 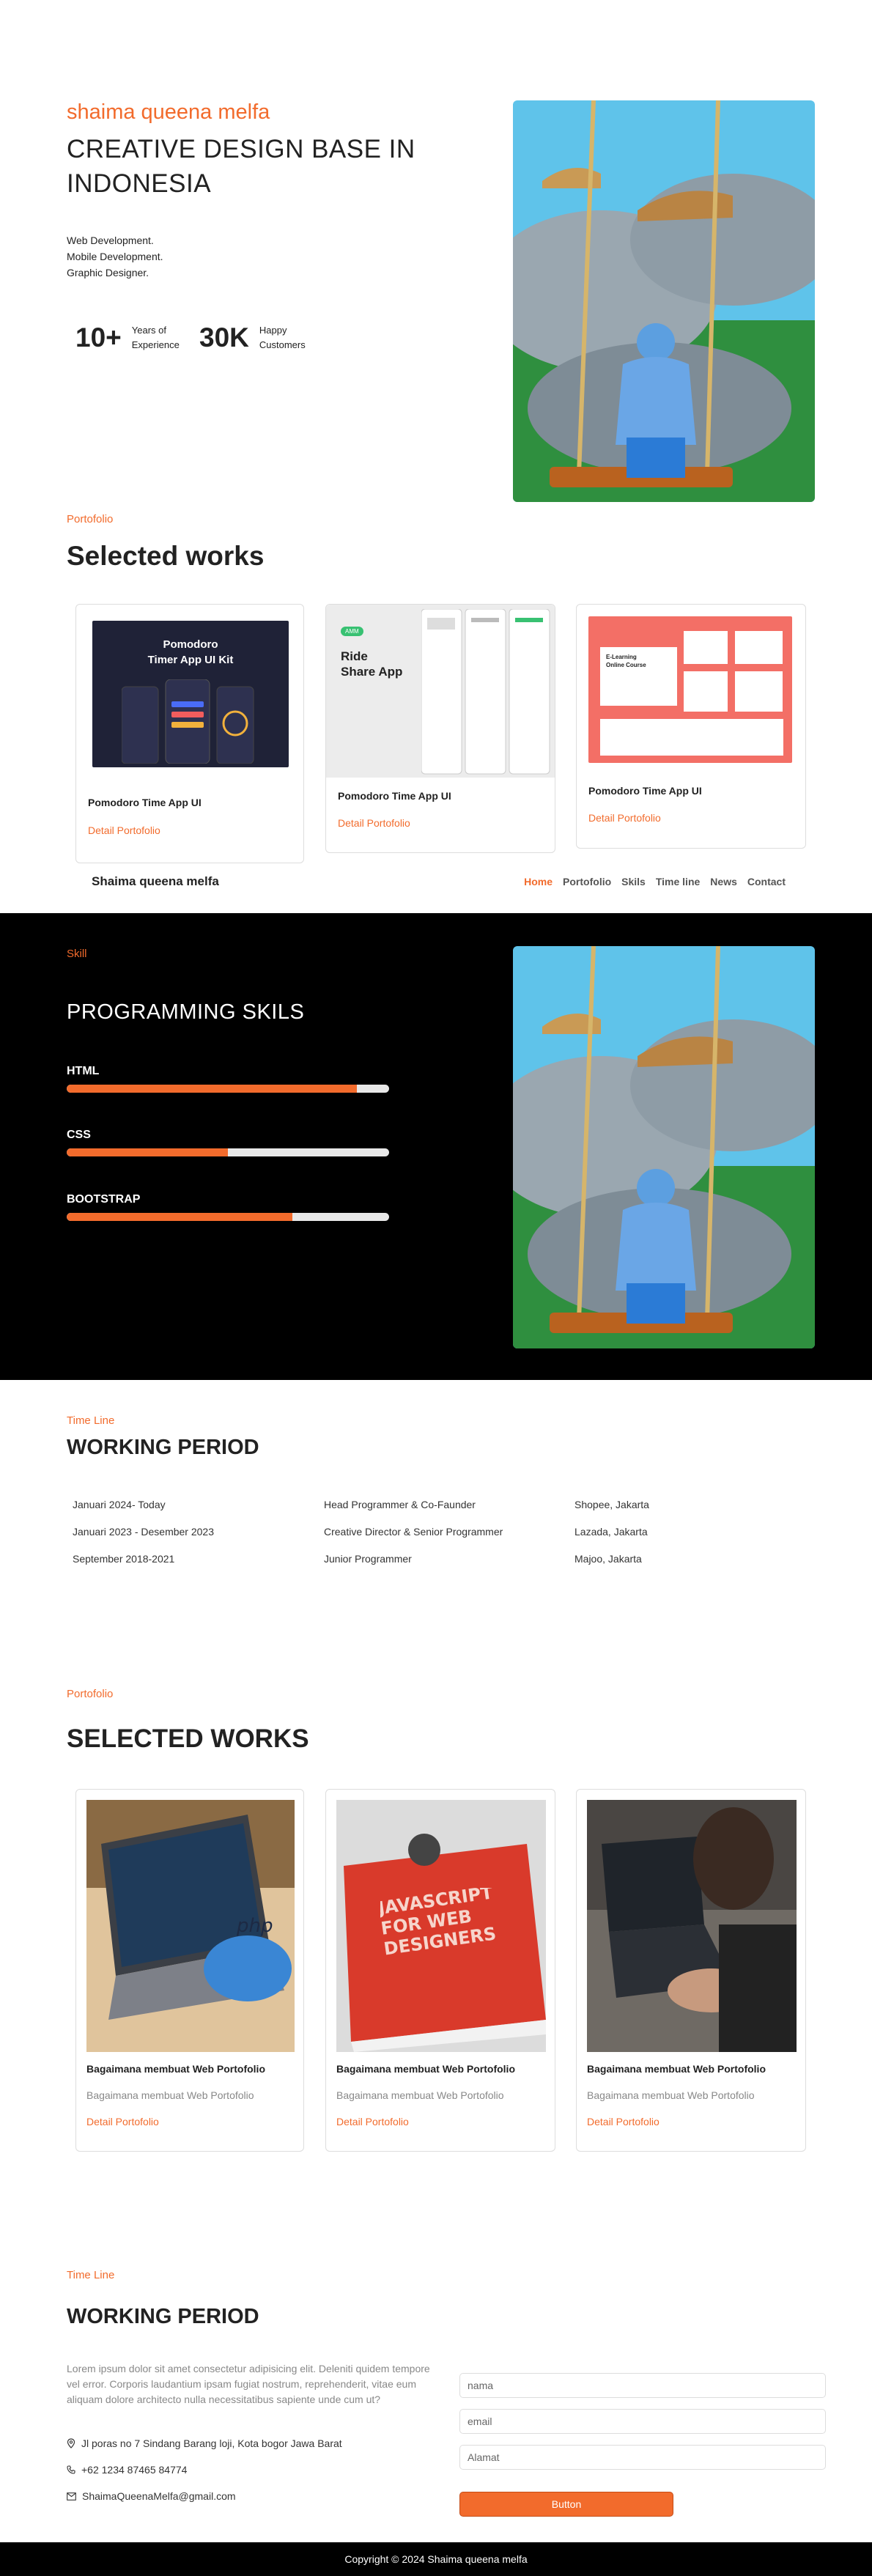 What do you see at coordinates (678, 881) in the screenshot?
I see `nav-link-timeline: Time line` at bounding box center [678, 881].